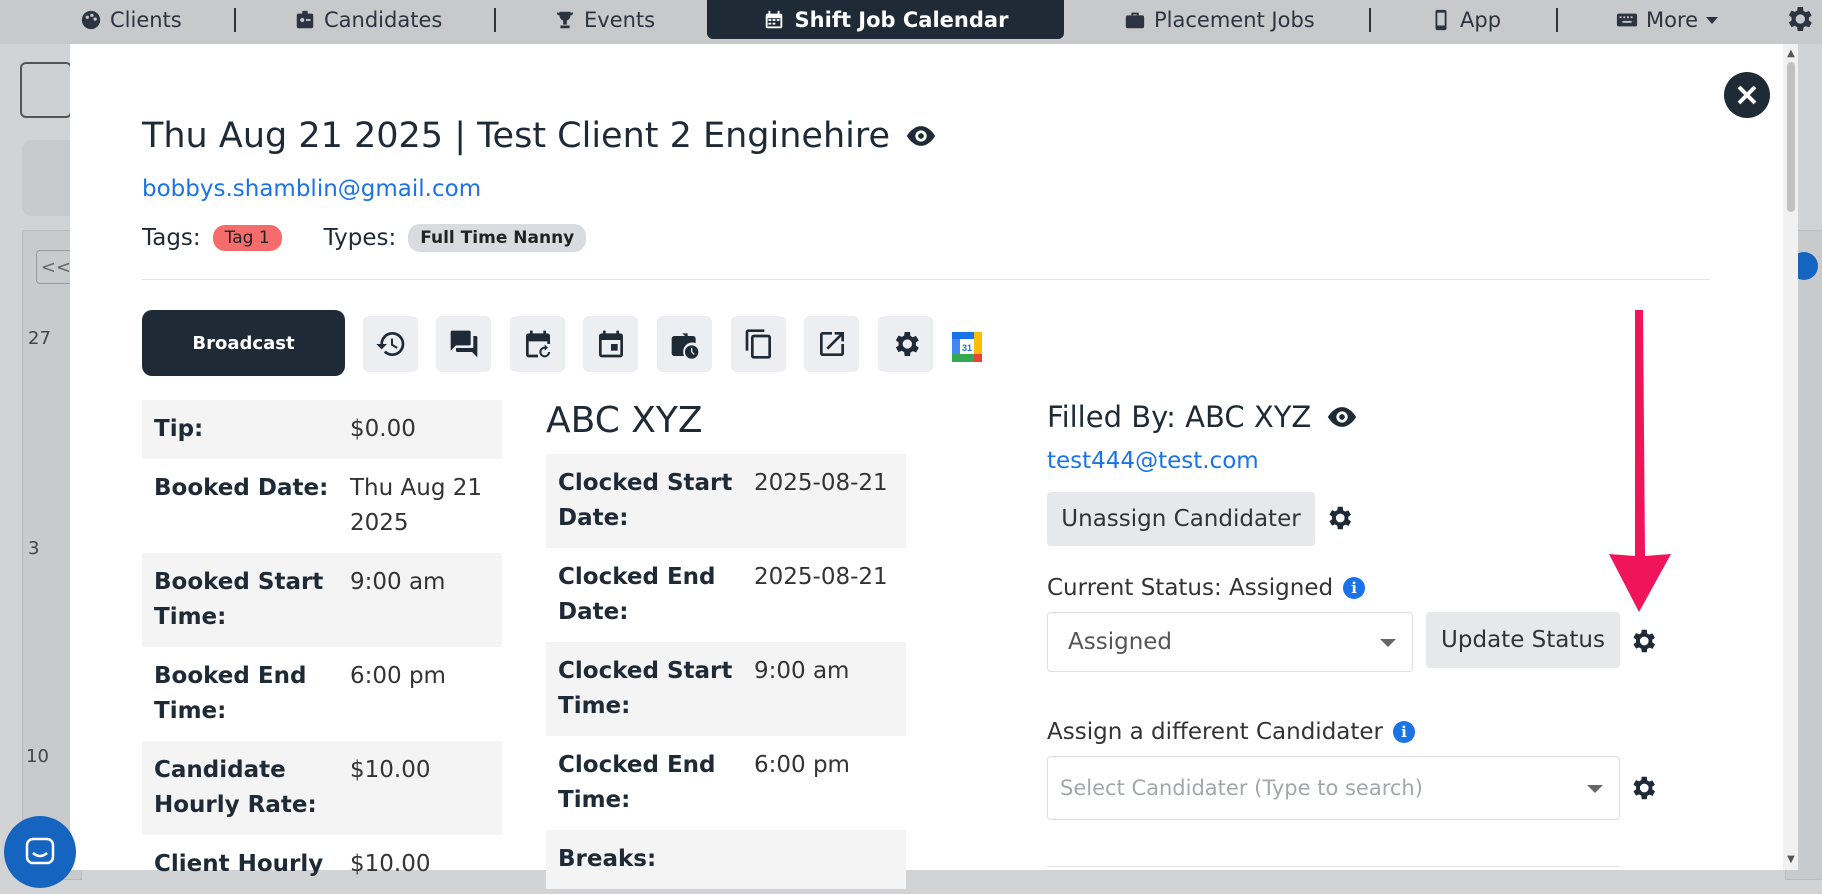 Image resolution: width=1822 pixels, height=894 pixels. I want to click on scroll-down-icon: ▼, so click(1791, 860).